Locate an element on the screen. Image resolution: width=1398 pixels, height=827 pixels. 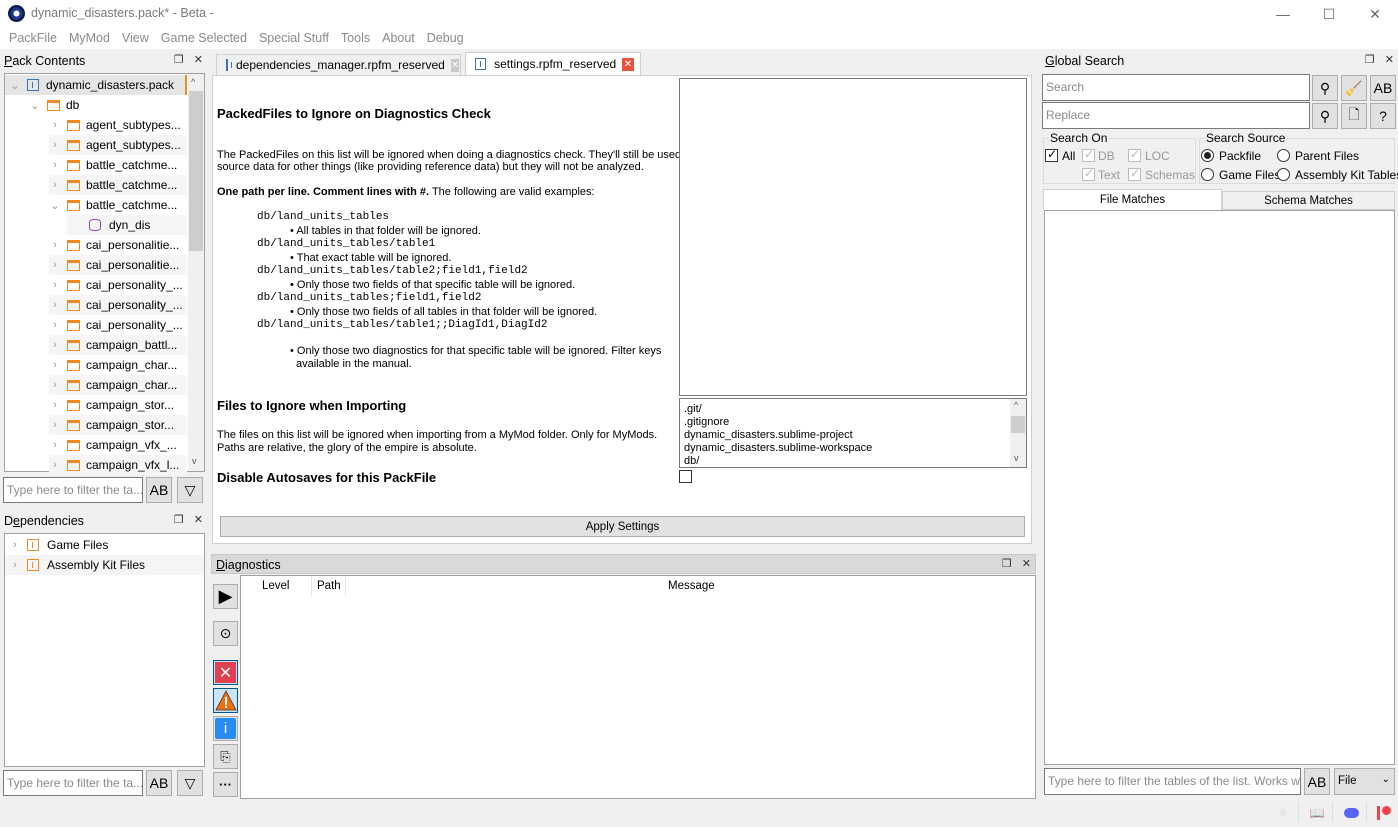
tab-dependencies-manager: dependencies_manager.rpfm_reserved ✕ is located at coordinates (338, 64).